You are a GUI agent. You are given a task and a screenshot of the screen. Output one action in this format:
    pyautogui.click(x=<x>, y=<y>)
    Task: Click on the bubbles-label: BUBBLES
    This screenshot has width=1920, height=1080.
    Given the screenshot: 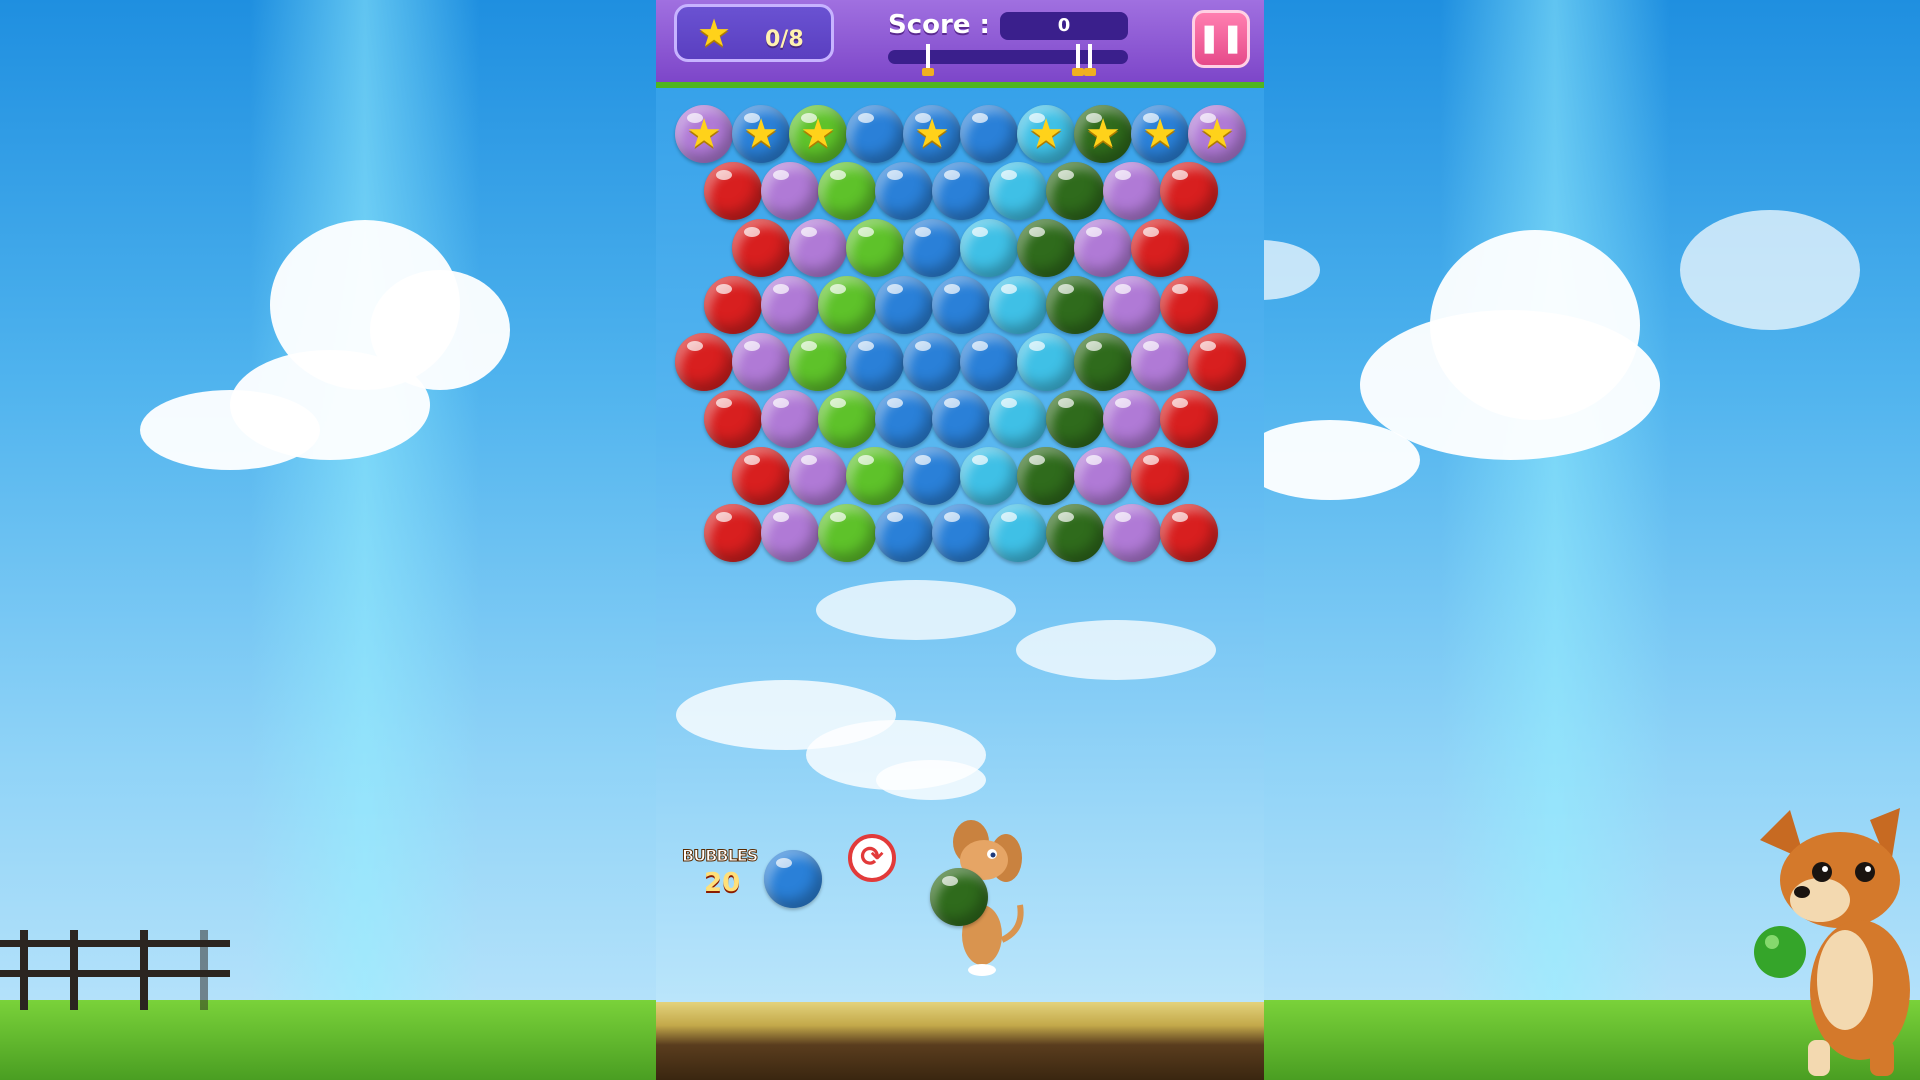 What is the action you would take?
    pyautogui.click(x=719, y=856)
    